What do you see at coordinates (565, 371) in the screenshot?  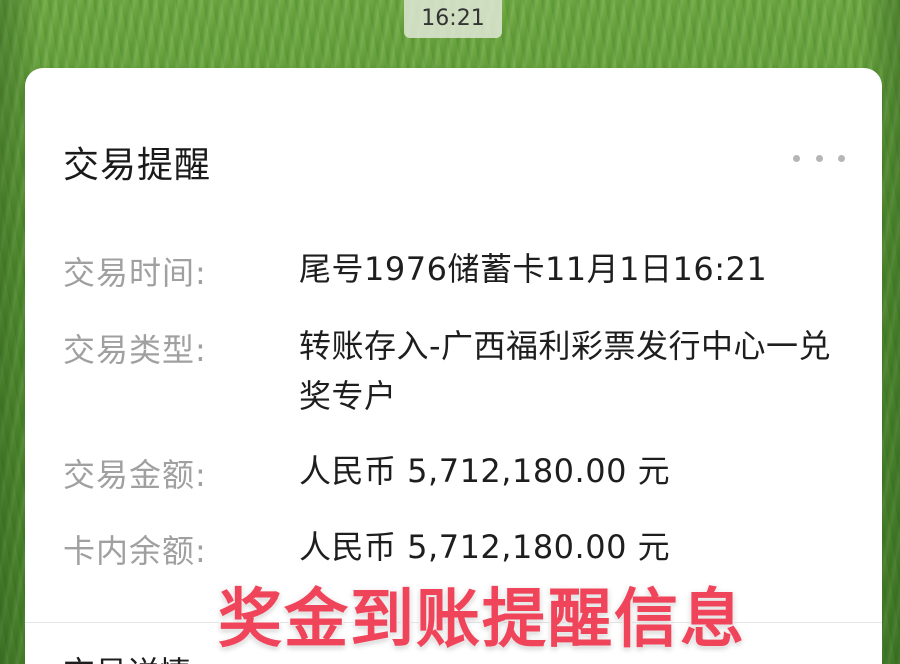 I see `transaction-type-value: 转账存入-广西福利彩票发行中心一兑奖专户` at bounding box center [565, 371].